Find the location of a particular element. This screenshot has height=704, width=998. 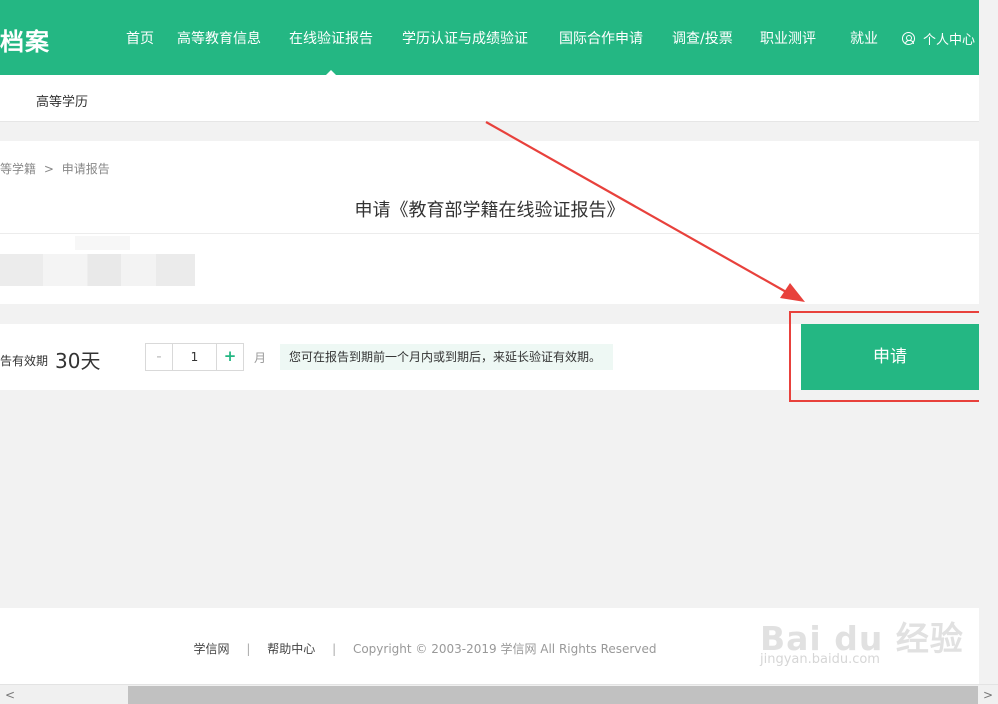

page-title: 申请《教育部学籍在线验证报告》 is located at coordinates (489, 210).